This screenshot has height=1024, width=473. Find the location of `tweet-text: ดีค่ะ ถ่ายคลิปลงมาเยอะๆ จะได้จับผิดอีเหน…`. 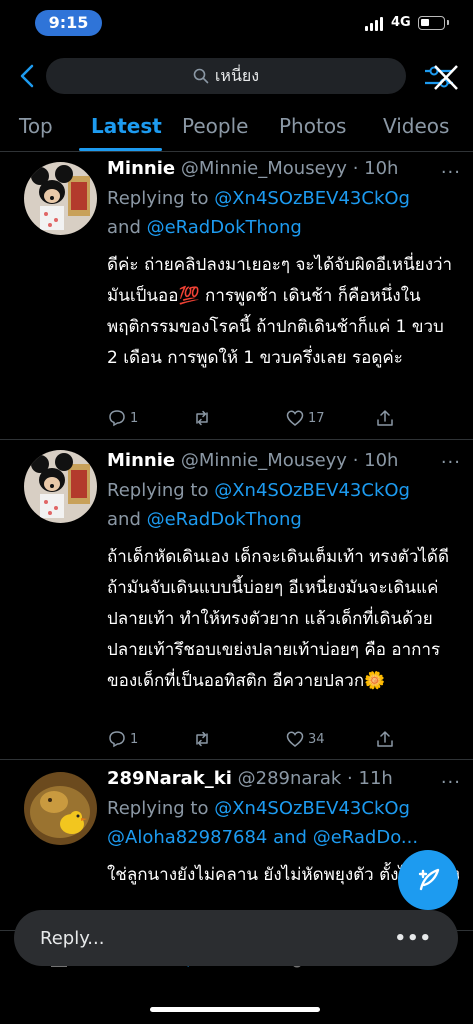

tweet-text: ดีค่ะ ถ่ายคลิปลงมาเยอะๆ จะได้จับผิดอีเหน… is located at coordinates (280, 311).